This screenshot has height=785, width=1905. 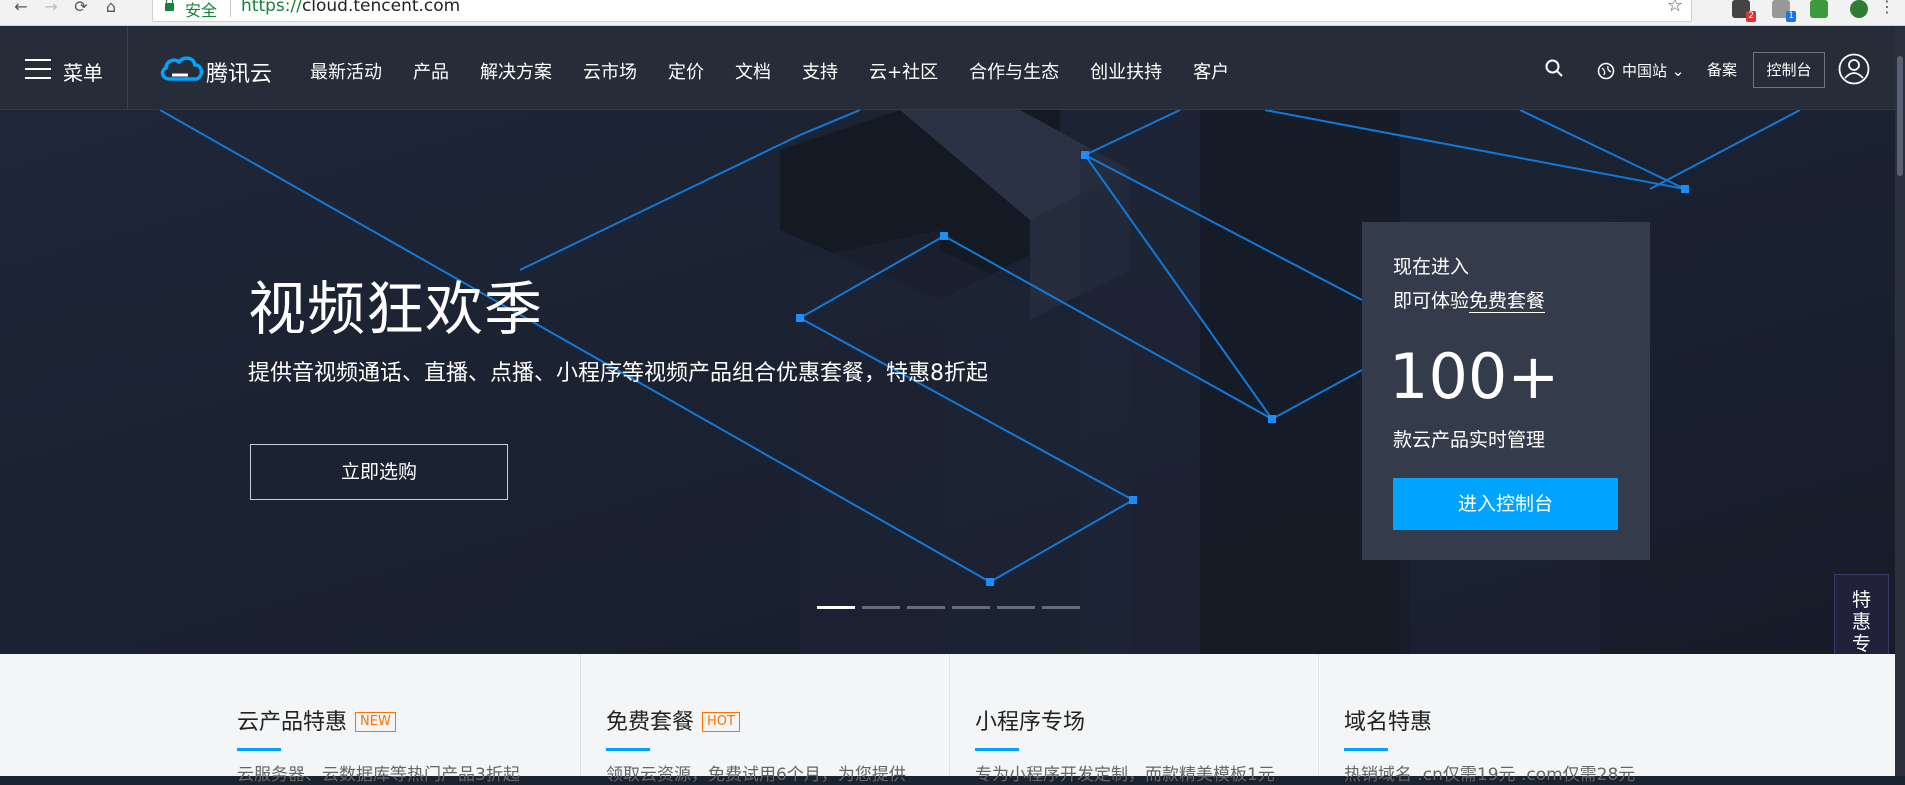 I want to click on region-label: 中国站, so click(x=1645, y=71).